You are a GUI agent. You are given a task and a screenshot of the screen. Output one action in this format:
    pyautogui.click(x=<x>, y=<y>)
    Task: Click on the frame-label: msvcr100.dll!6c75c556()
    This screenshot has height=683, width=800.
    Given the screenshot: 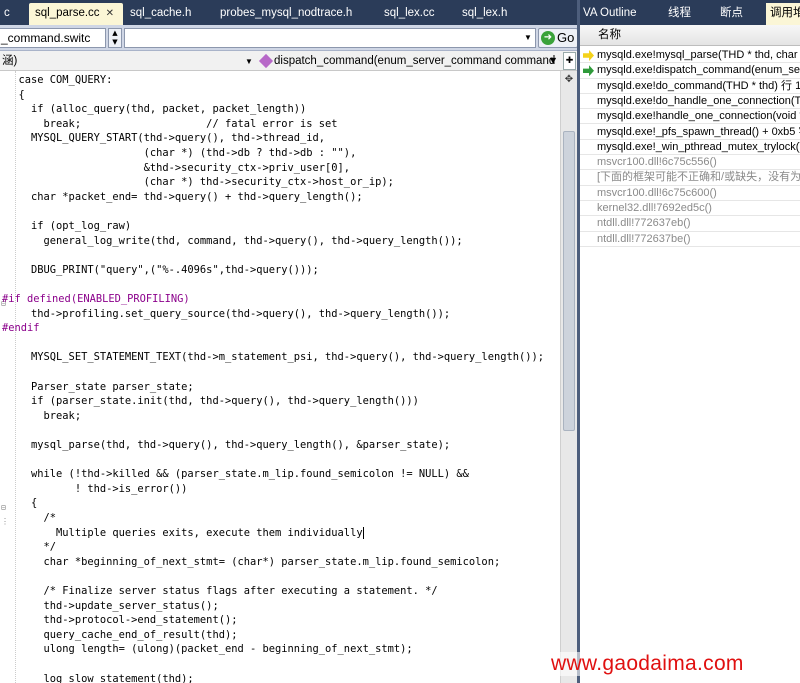 What is the action you would take?
    pyautogui.click(x=657, y=162)
    